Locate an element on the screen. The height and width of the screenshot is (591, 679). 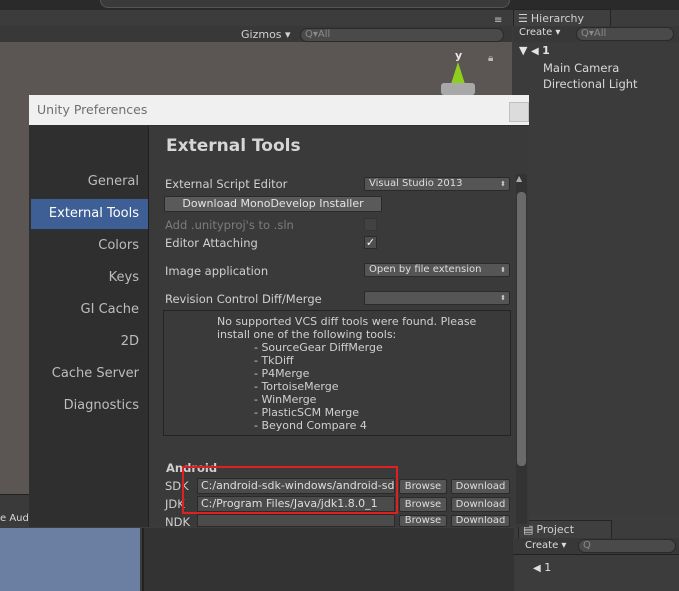
project-item: ◀ 1 is located at coordinates (542, 567).